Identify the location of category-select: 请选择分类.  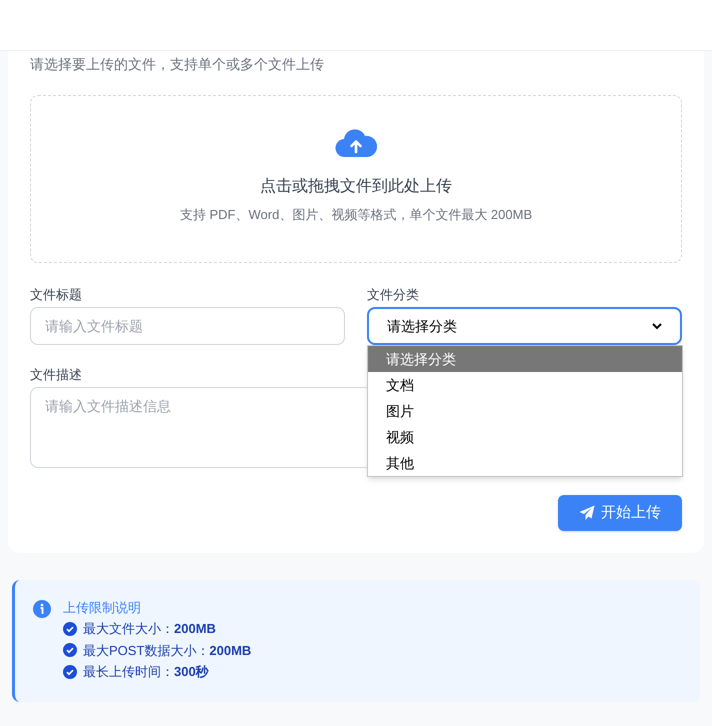
(524, 326).